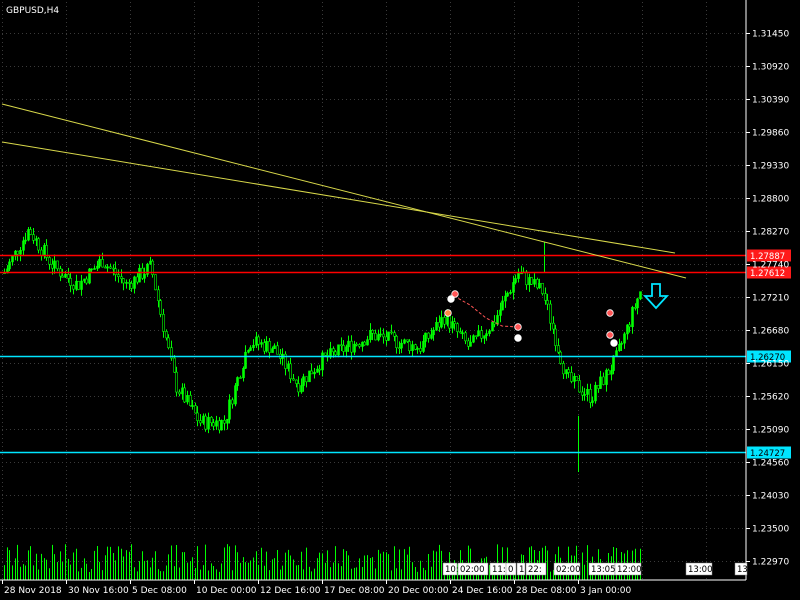 The image size is (800, 600). I want to click on time-tag-label: 13:00, so click(700, 570).